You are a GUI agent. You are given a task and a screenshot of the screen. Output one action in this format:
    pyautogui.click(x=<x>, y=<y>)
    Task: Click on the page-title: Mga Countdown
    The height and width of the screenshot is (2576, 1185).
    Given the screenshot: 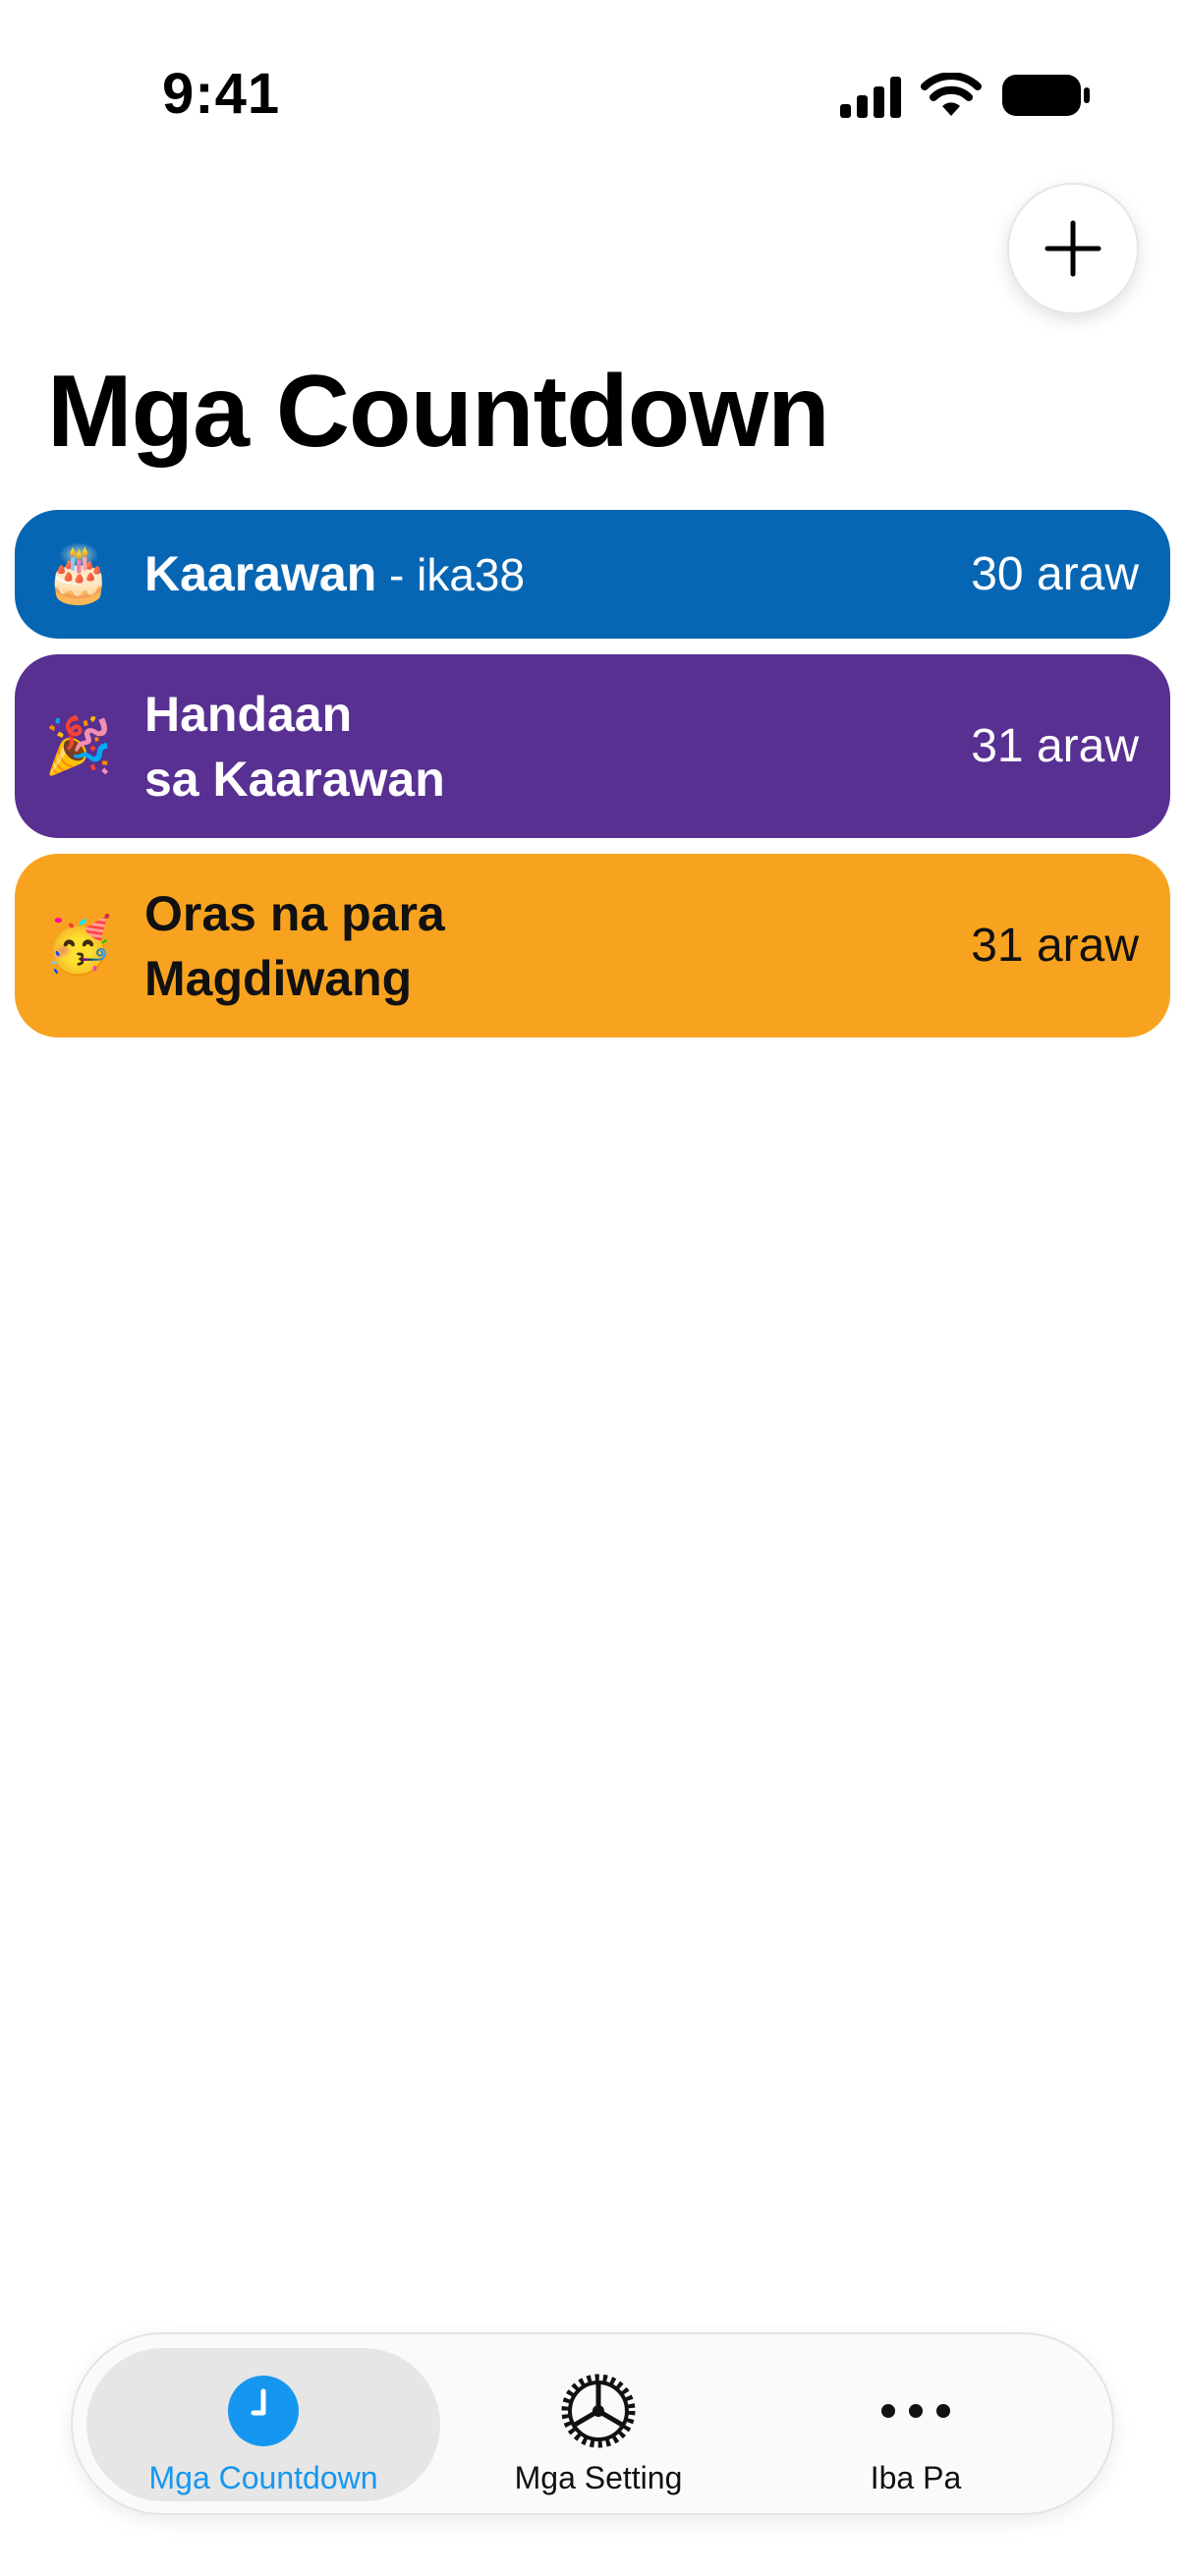 What is the action you would take?
    pyautogui.click(x=439, y=412)
    